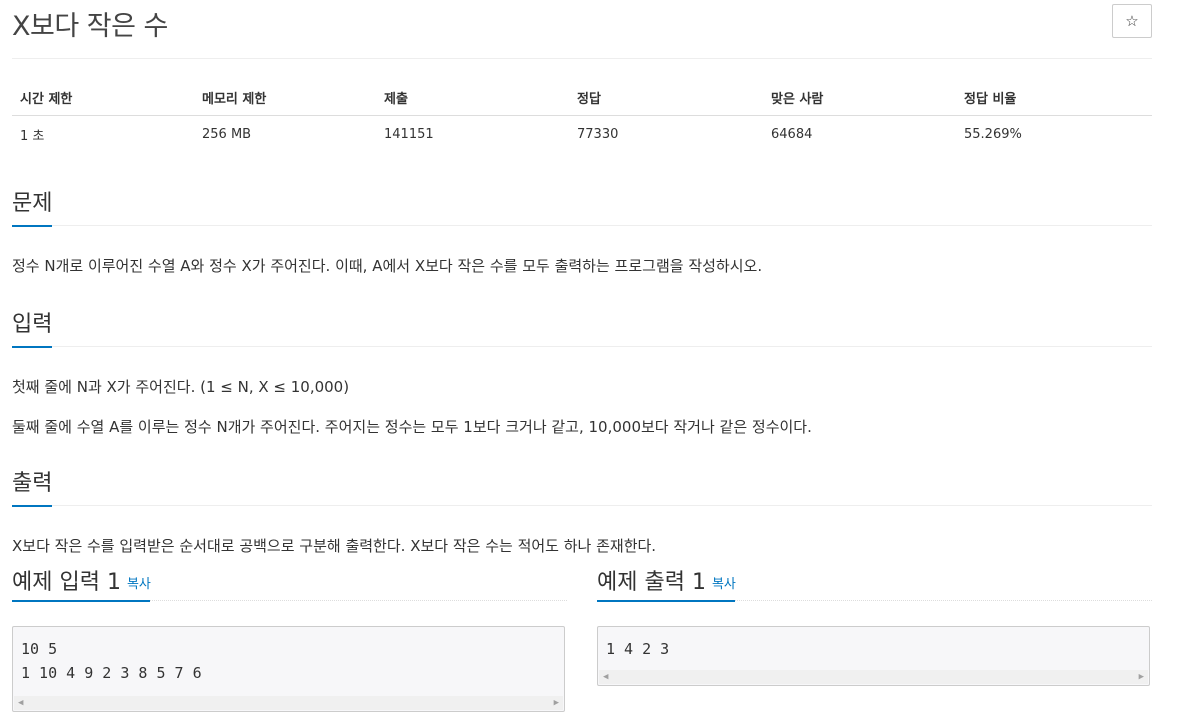  I want to click on value-accept-ratio: 55.269%, so click(993, 134).